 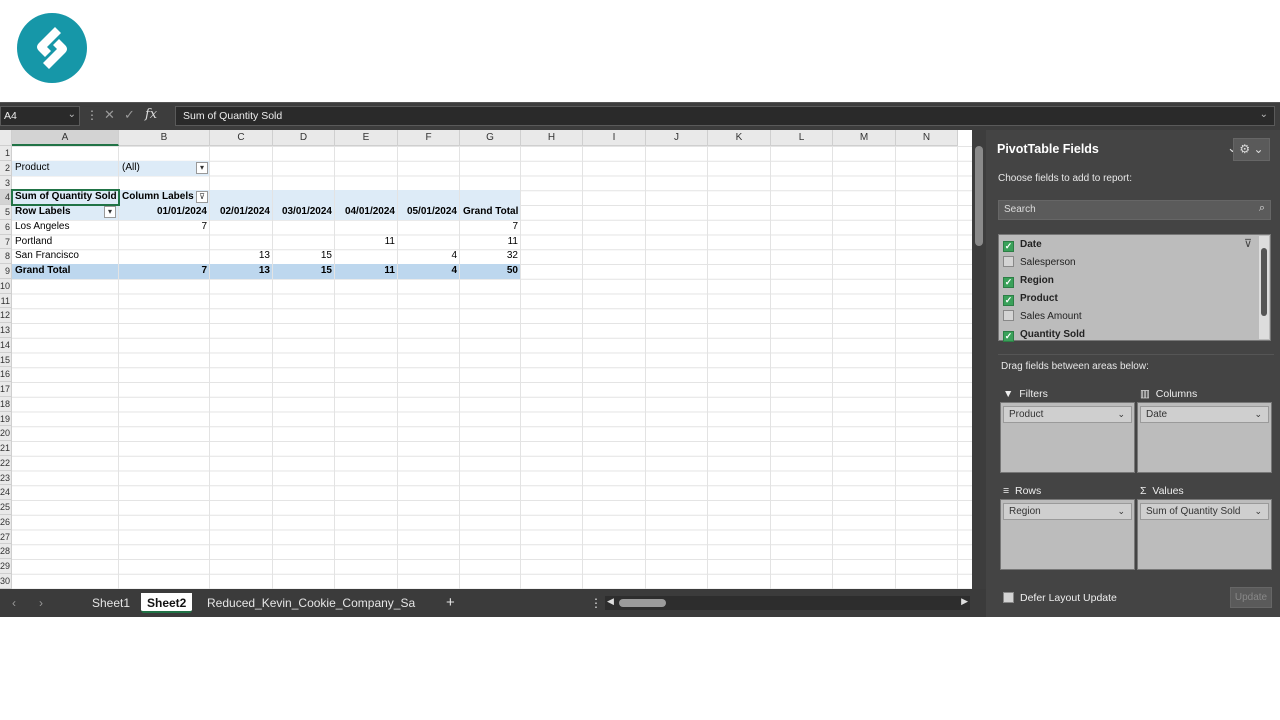 I want to click on row-labels-dropdown-icon: ▾, so click(x=110, y=212).